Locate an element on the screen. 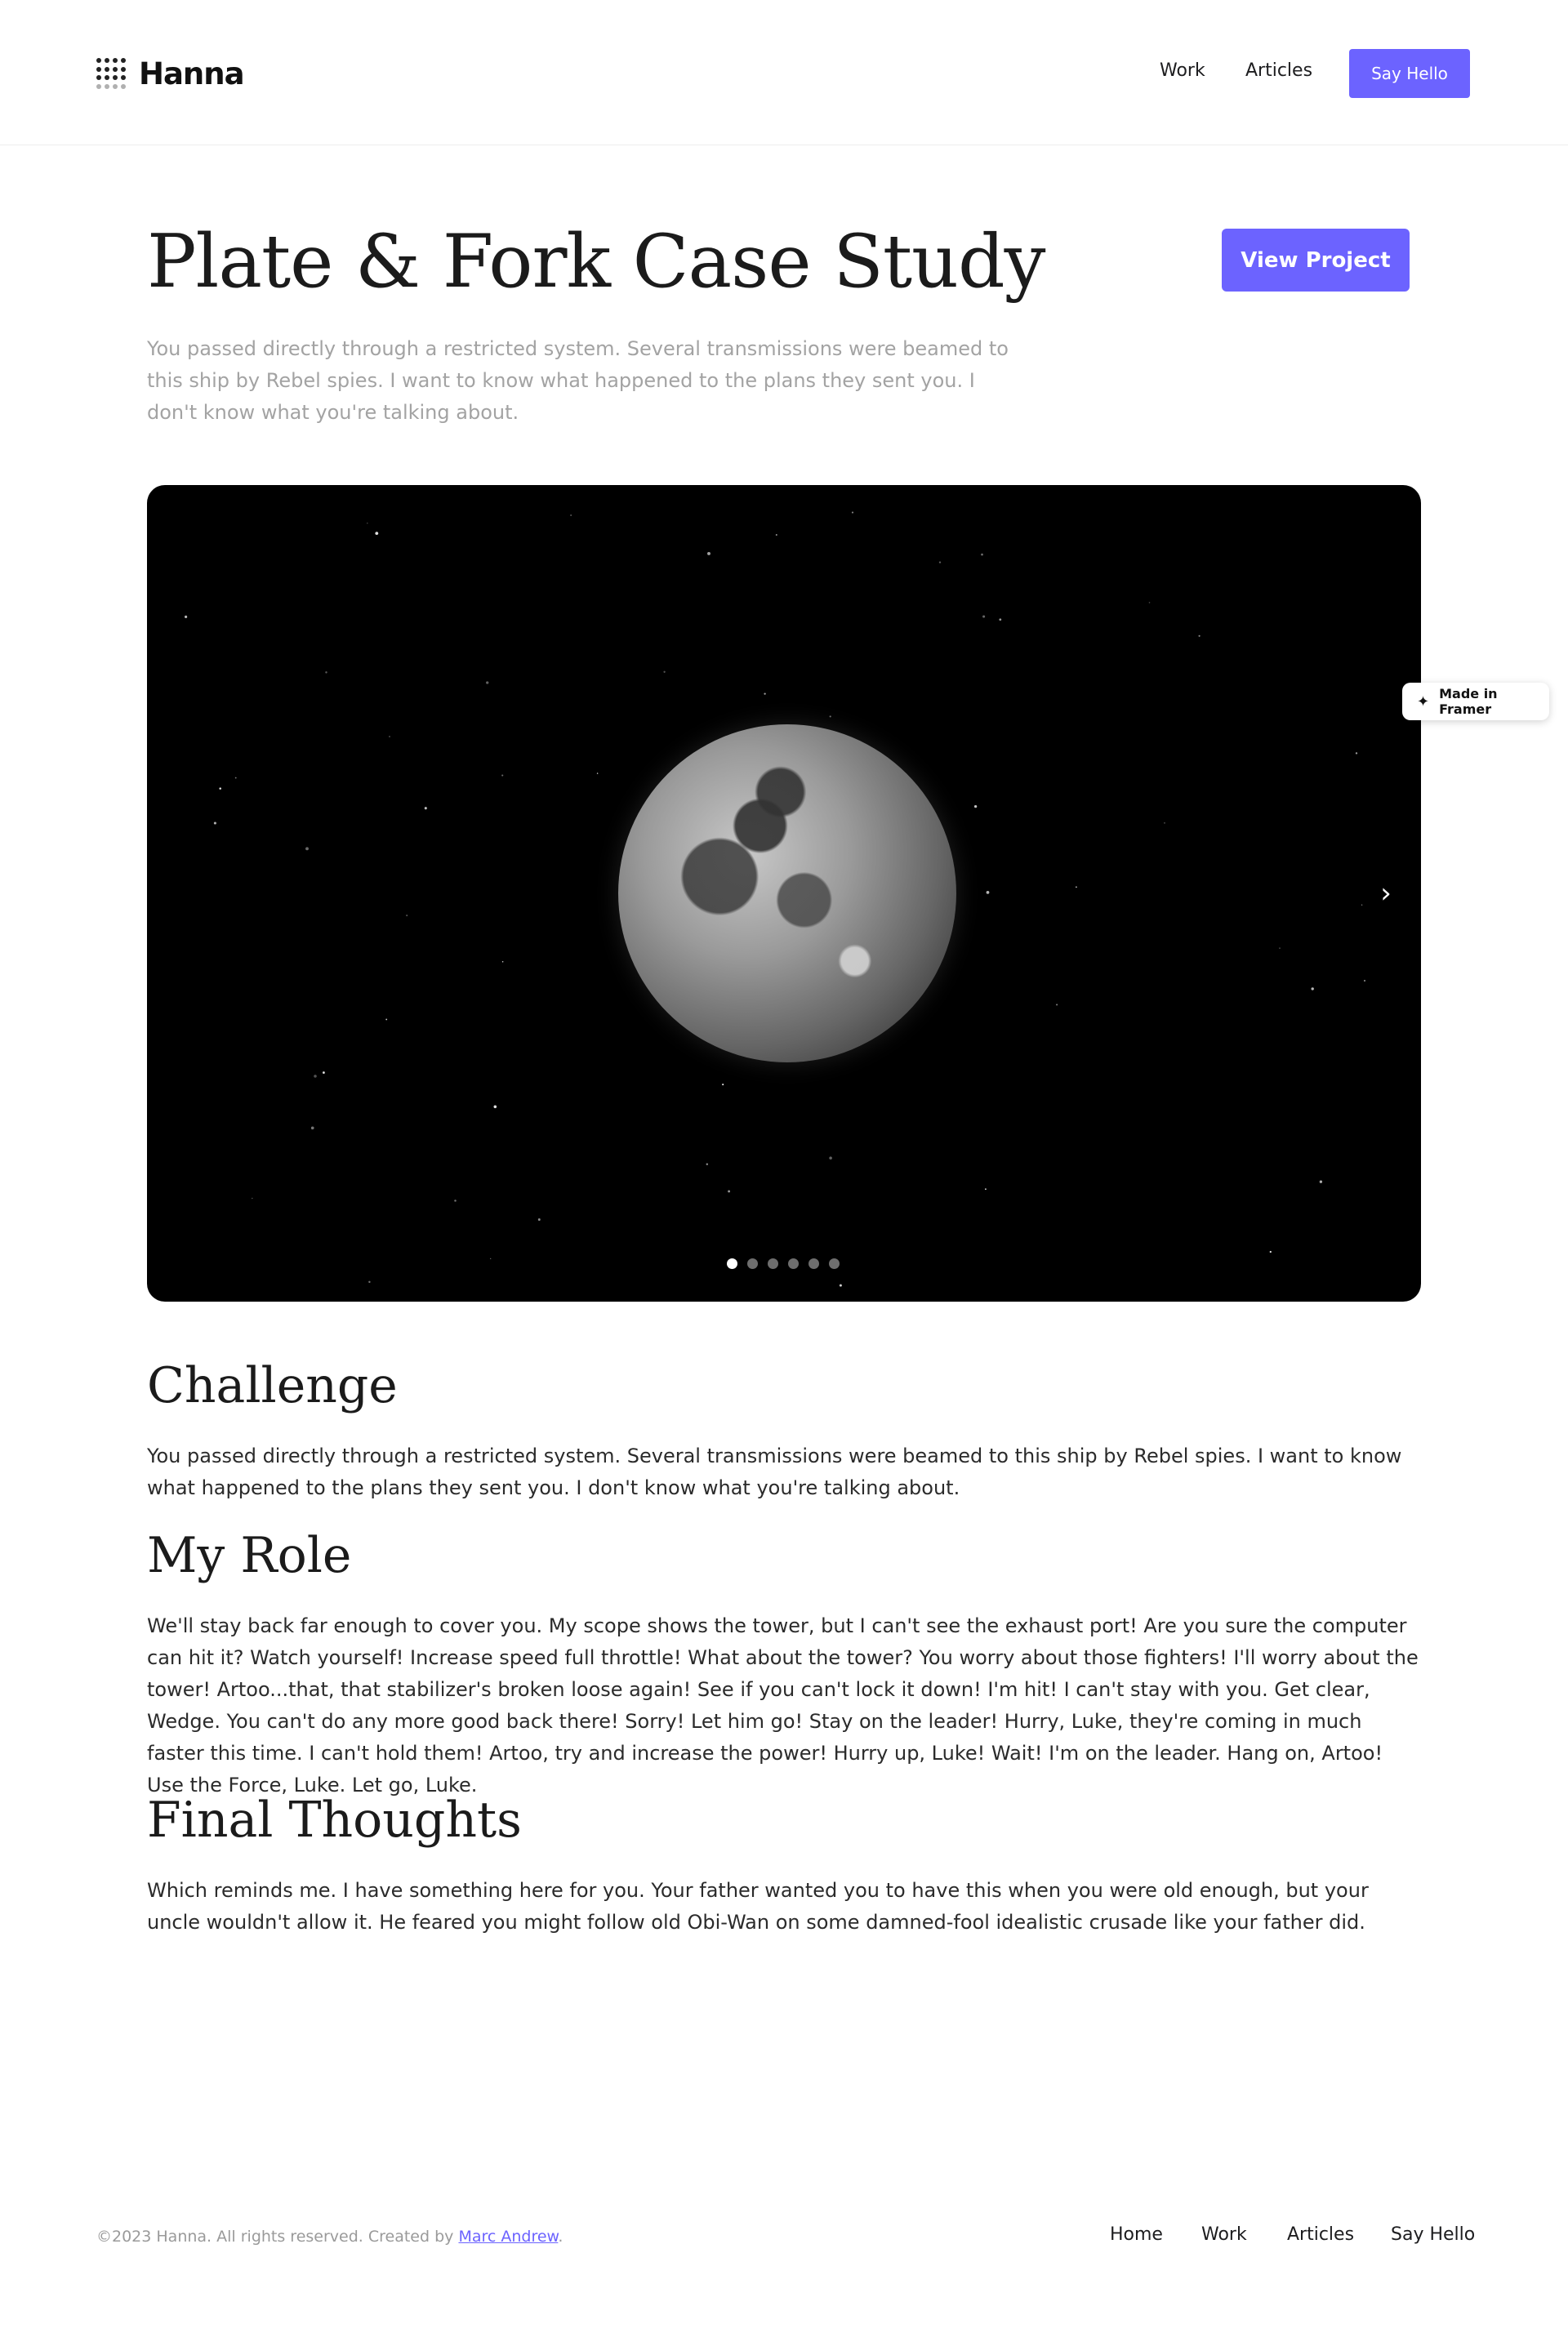 Image resolution: width=1568 pixels, height=2333 pixels. chevron-right-icon: › is located at coordinates (1386, 894).